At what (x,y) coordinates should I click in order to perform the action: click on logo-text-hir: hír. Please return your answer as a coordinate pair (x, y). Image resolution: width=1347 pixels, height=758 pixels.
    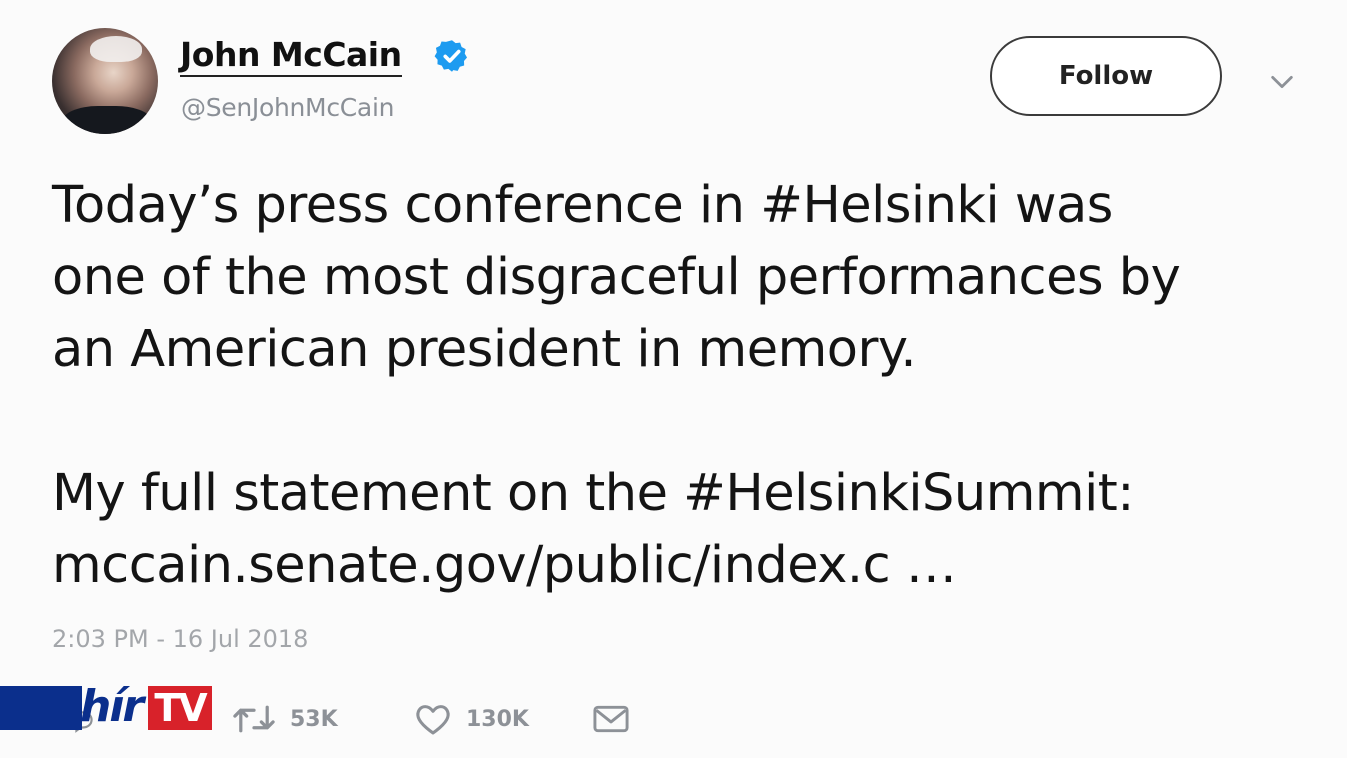
    Looking at the image, I should click on (112, 706).